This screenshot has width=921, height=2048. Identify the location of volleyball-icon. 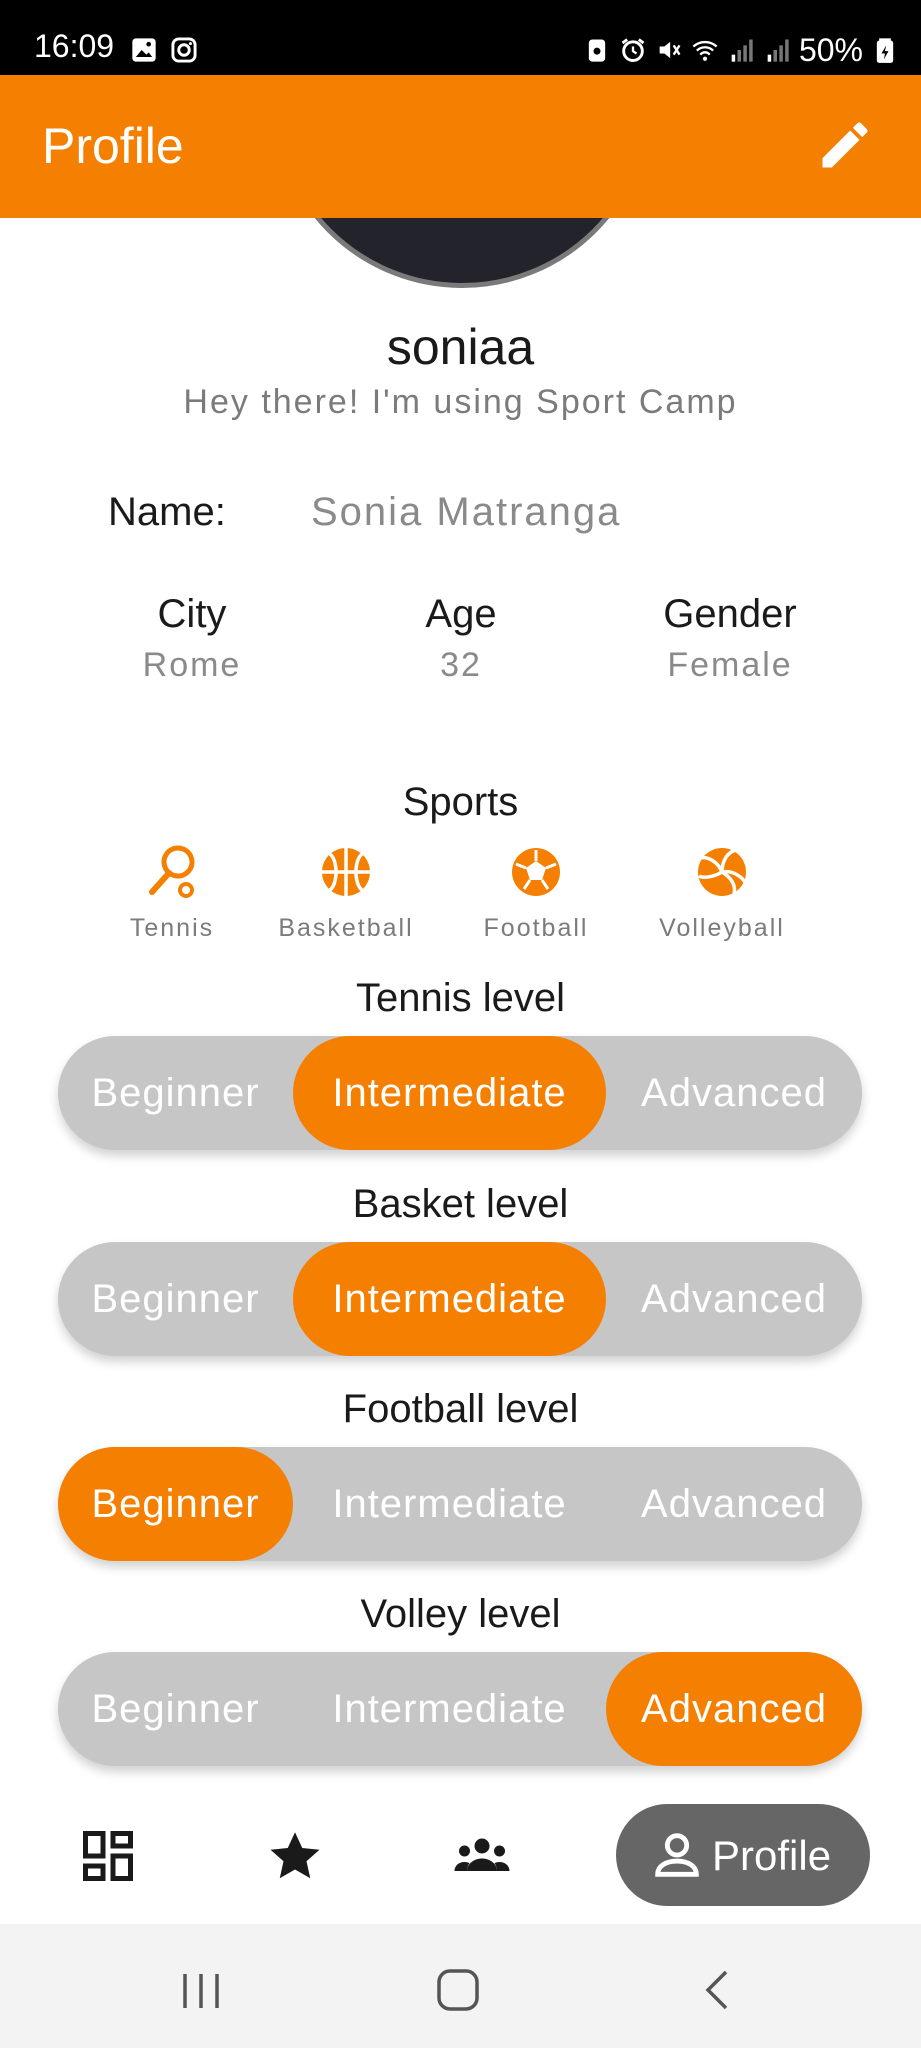
(723, 872).